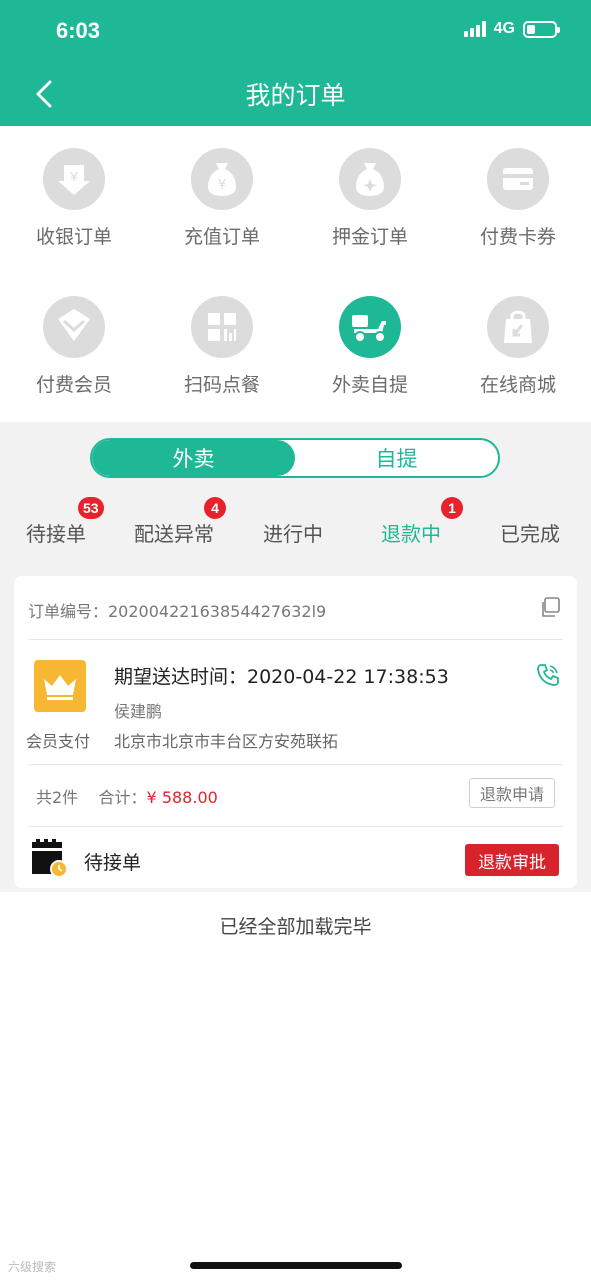  I want to click on grid-item-scan-order: 扫码点餐, so click(222, 346).